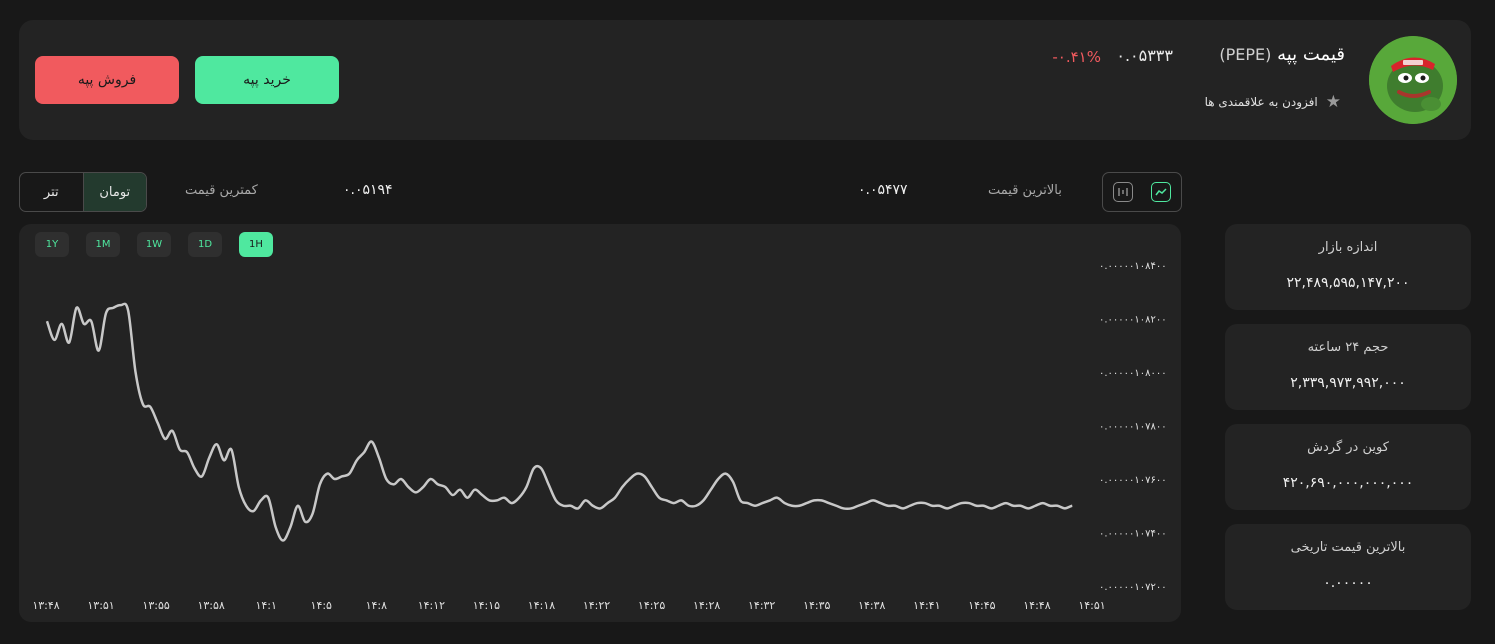  What do you see at coordinates (1133, 587) in the screenshot?
I see `y-tick-label: ۰.۰۰۰۰۰۱۰۷۲۰۰` at bounding box center [1133, 587].